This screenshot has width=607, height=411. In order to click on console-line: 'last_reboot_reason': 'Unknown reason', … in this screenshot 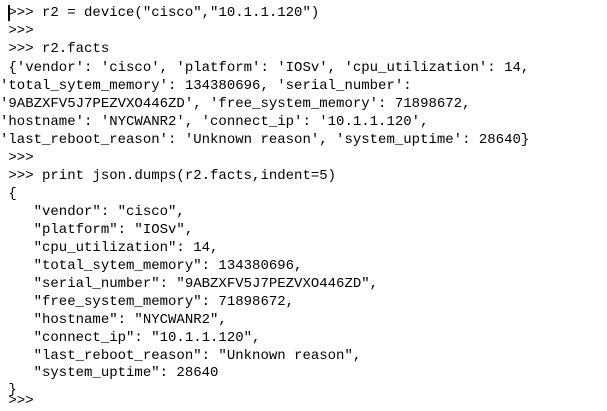, I will do `click(265, 140)`.